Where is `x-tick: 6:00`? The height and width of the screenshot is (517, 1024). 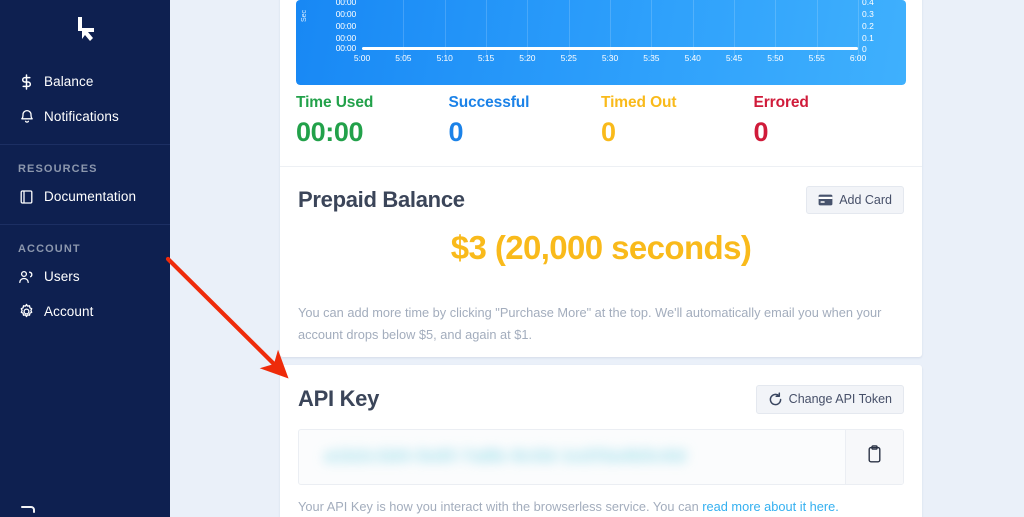 x-tick: 6:00 is located at coordinates (858, 58).